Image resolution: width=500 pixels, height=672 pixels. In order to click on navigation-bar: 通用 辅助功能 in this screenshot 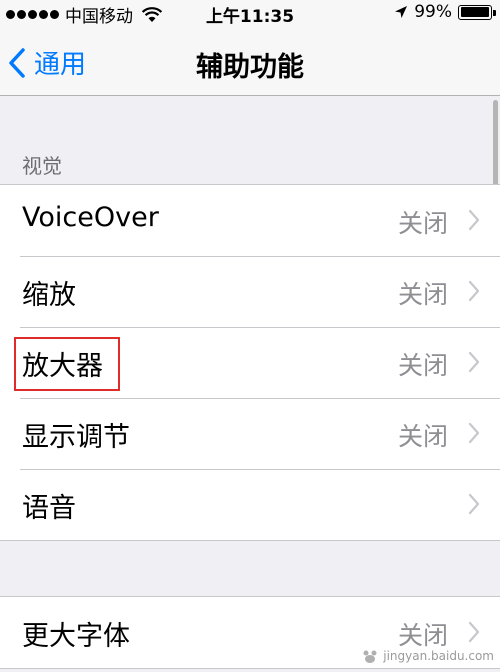, I will do `click(250, 61)`.